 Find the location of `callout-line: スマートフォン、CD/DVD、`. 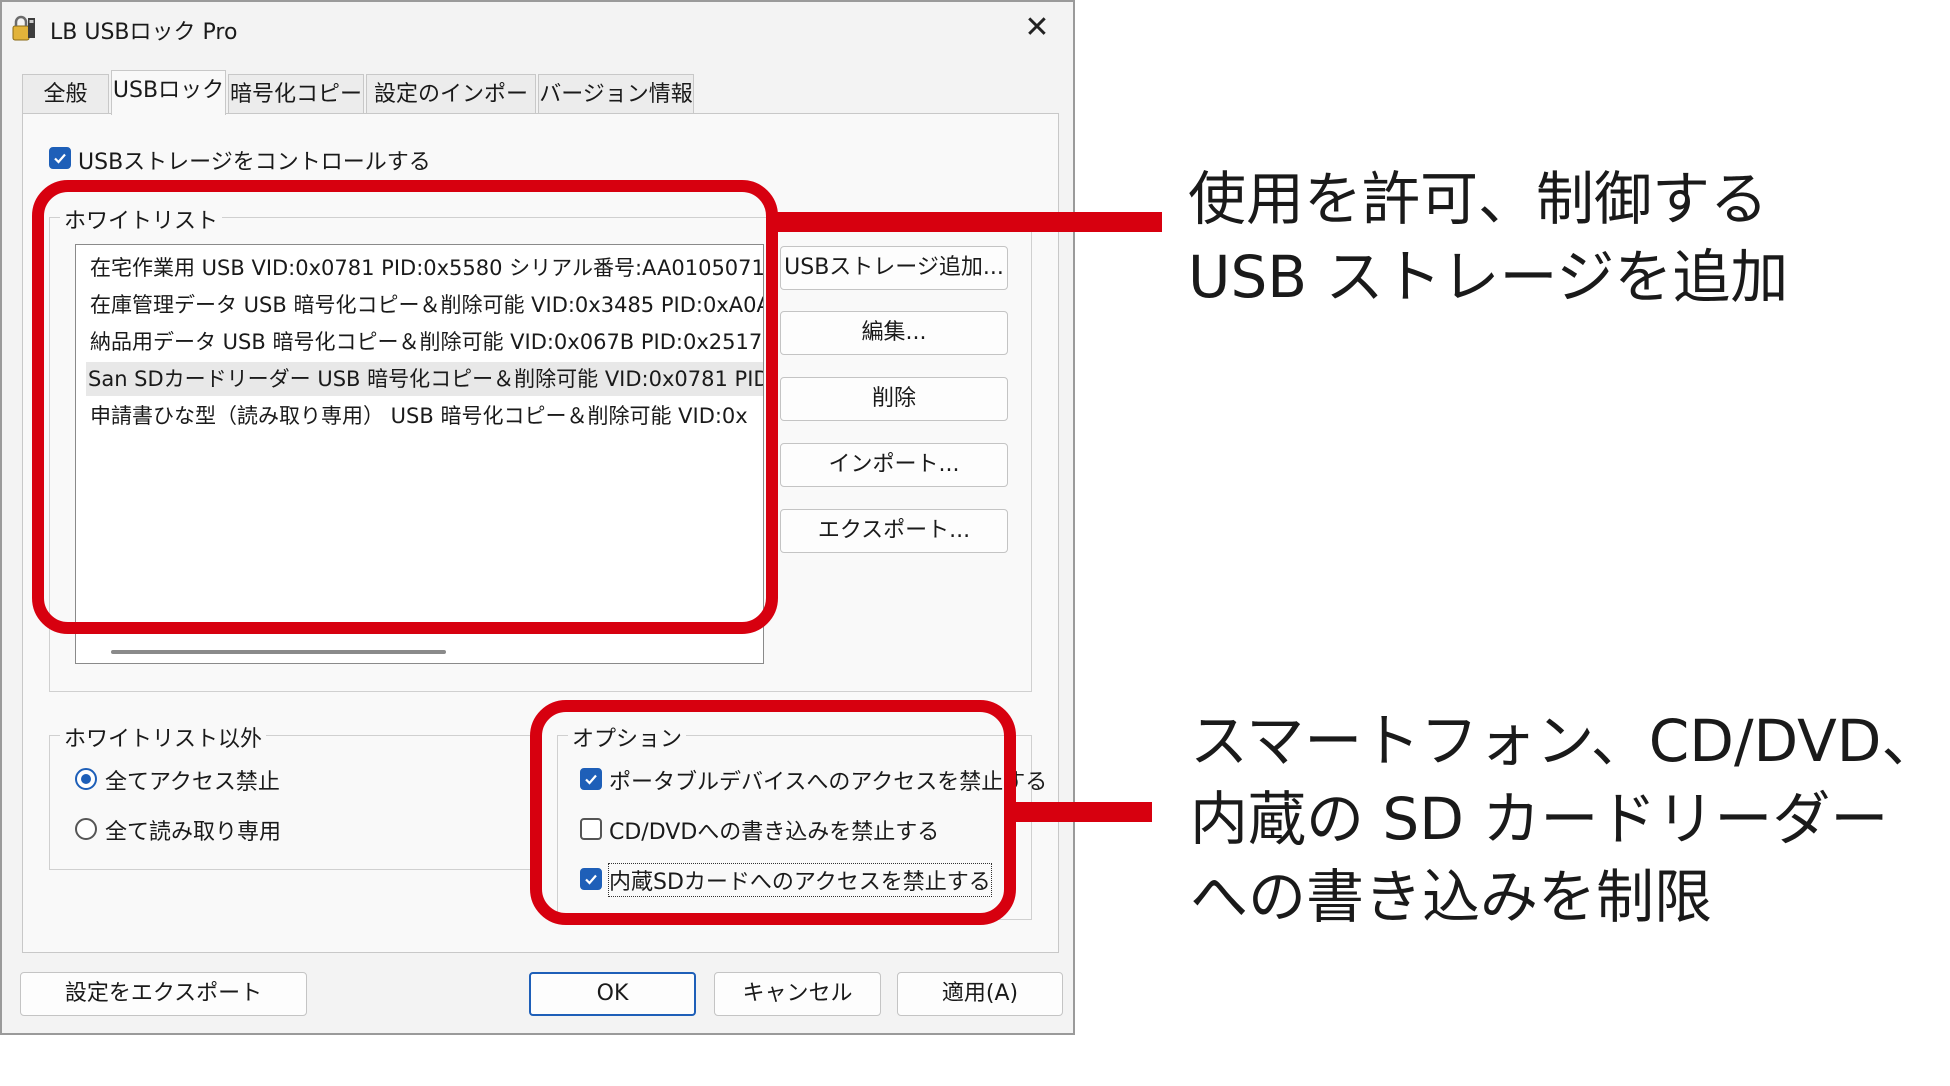

callout-line: スマートフォン、CD/DVD、 is located at coordinates (1565, 741).